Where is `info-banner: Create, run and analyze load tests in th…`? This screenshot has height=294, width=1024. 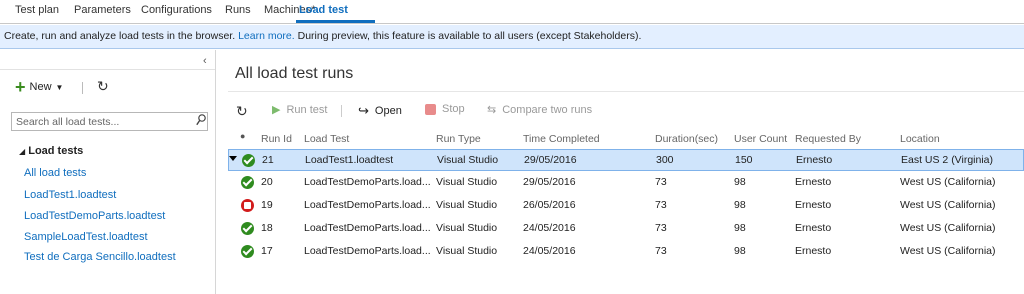
info-banner: Create, run and analyze load tests in th… is located at coordinates (512, 37).